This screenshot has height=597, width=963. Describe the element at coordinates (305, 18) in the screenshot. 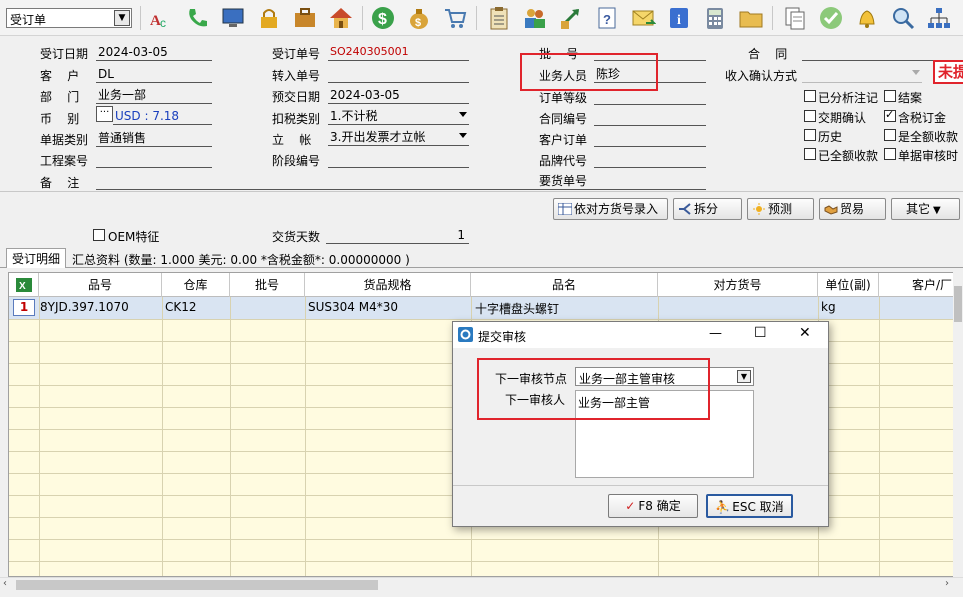

I see `briefcase-icon` at that location.